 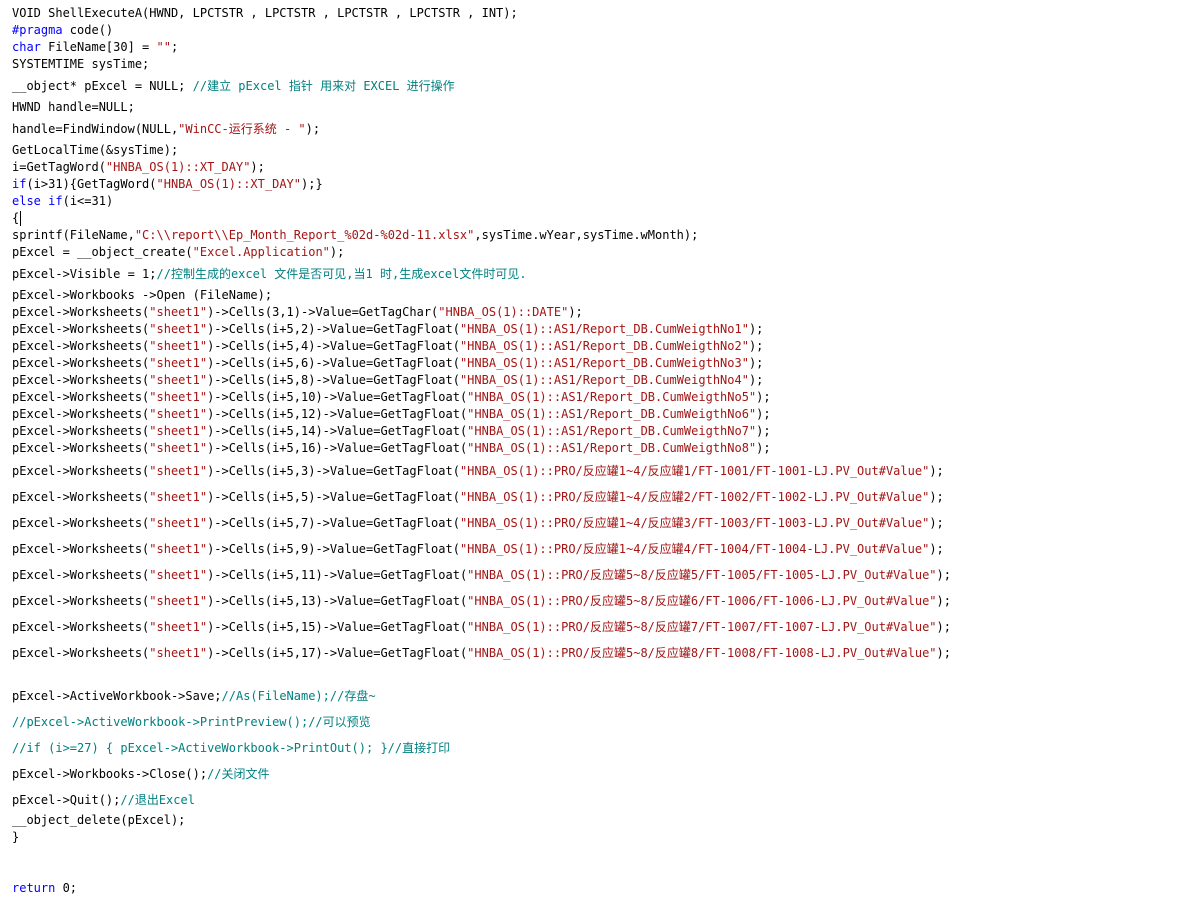 What do you see at coordinates (26, 201) in the screenshot?
I see `code-token: else` at bounding box center [26, 201].